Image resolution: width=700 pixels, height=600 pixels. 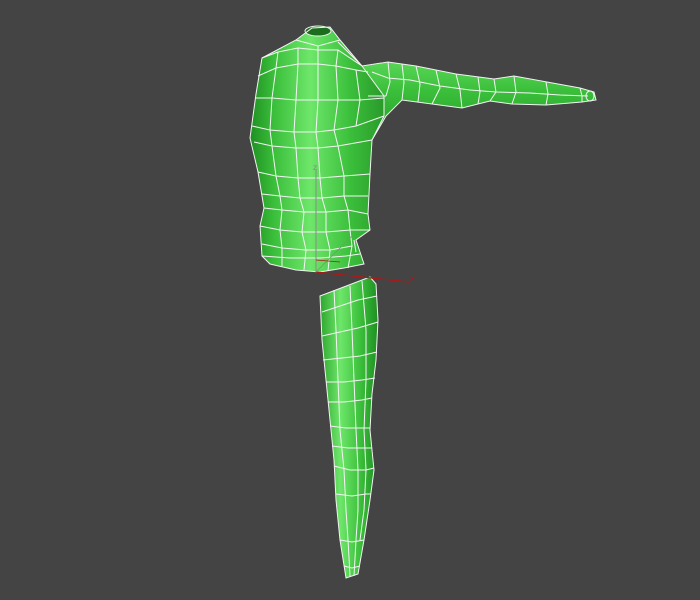 I want to click on z-axis-label: z, so click(x=315, y=167).